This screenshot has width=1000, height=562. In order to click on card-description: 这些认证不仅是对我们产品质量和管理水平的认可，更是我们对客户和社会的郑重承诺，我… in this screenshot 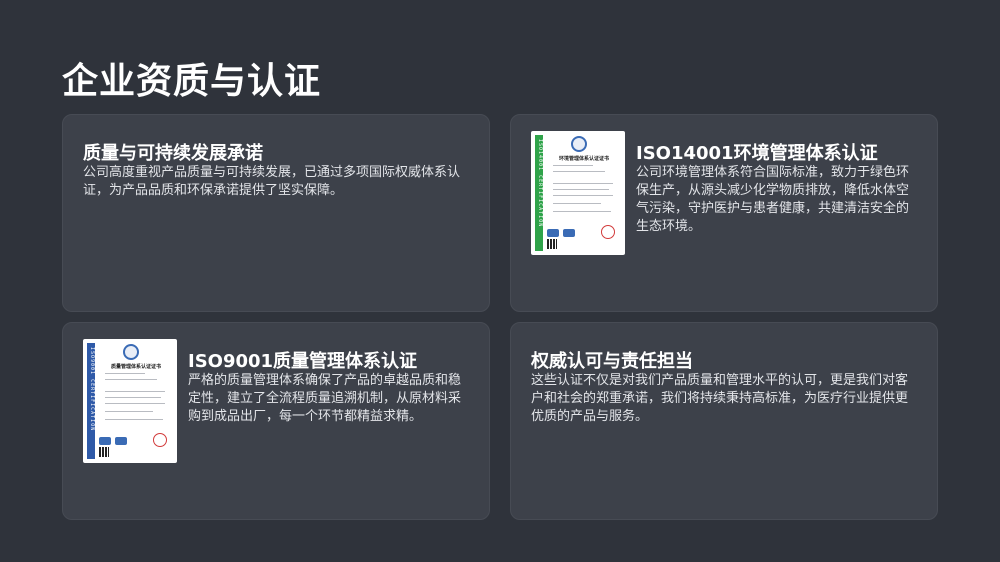, I will do `click(720, 398)`.